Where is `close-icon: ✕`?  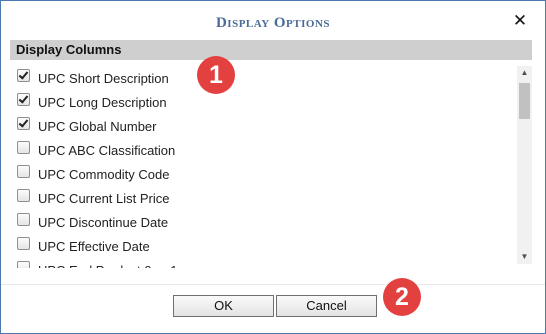
close-icon: ✕ is located at coordinates (520, 21).